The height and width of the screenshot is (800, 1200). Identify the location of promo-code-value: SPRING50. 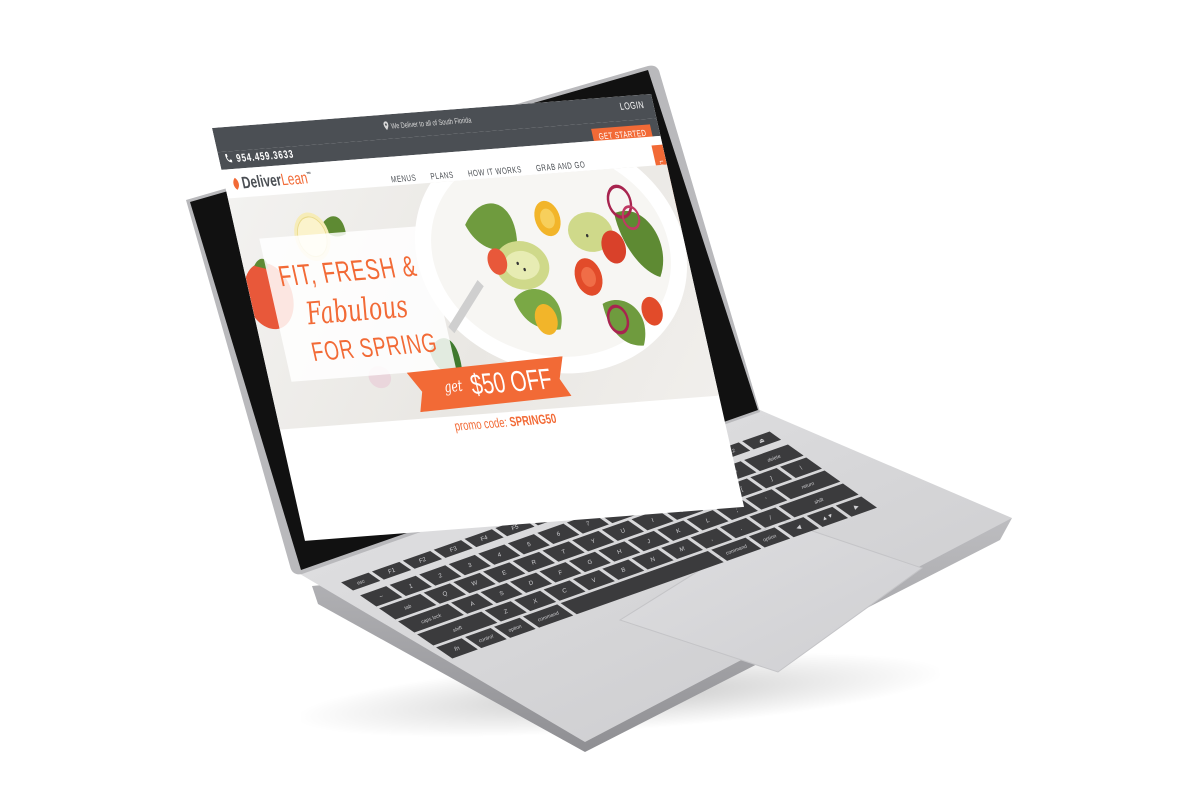
(532, 420).